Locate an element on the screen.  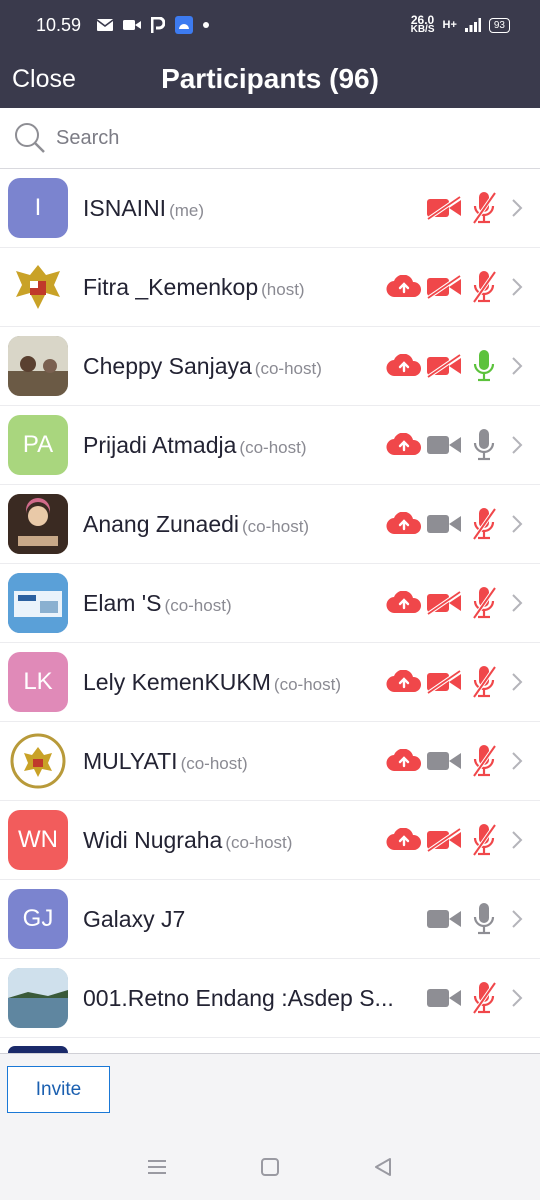
participant-row: GJ Galaxy J7 is located at coordinates (270, 919).